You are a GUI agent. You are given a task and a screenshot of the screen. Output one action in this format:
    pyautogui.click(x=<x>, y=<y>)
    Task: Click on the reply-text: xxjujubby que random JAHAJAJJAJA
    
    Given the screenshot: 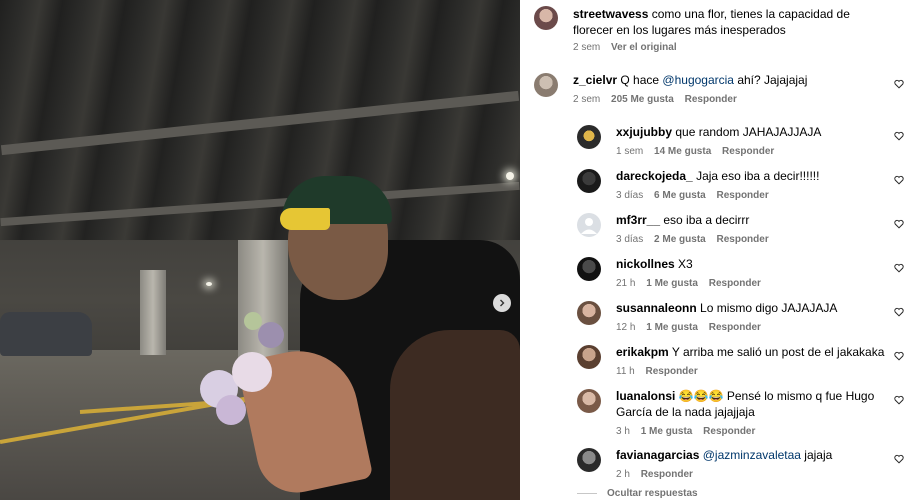 What is the action you would take?
    pyautogui.click(x=746, y=132)
    